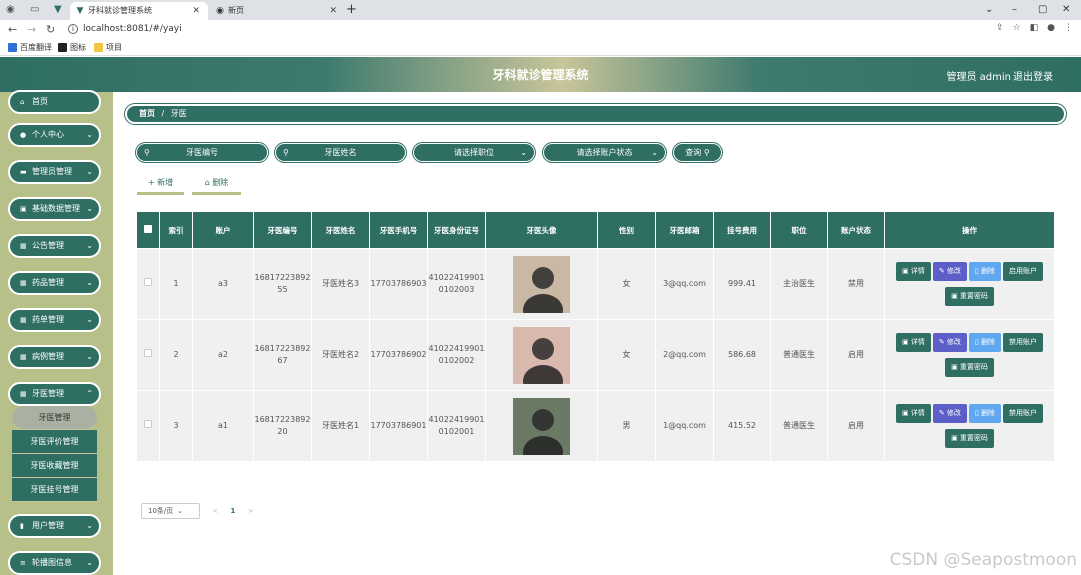  I want to click on delete-button: ⌂ 删除, so click(216, 185).